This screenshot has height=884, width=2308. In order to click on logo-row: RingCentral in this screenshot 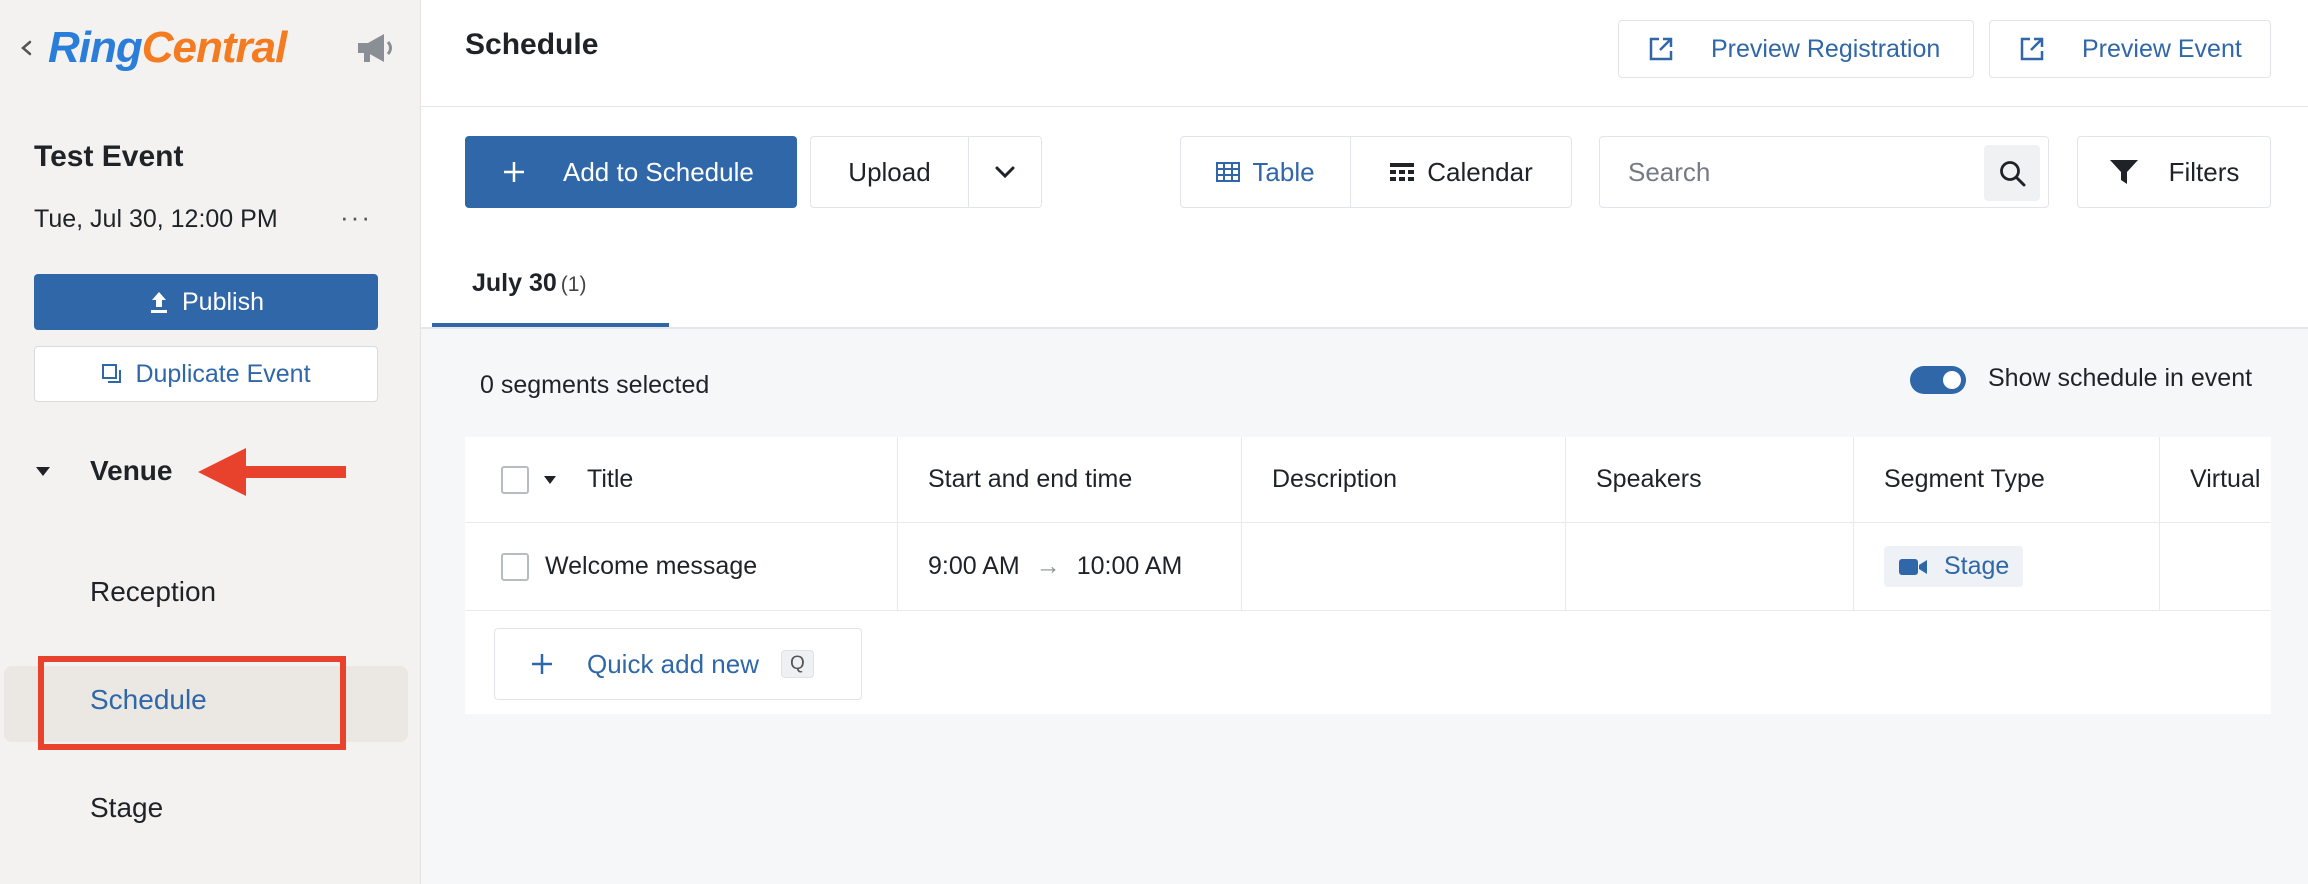, I will do `click(210, 50)`.